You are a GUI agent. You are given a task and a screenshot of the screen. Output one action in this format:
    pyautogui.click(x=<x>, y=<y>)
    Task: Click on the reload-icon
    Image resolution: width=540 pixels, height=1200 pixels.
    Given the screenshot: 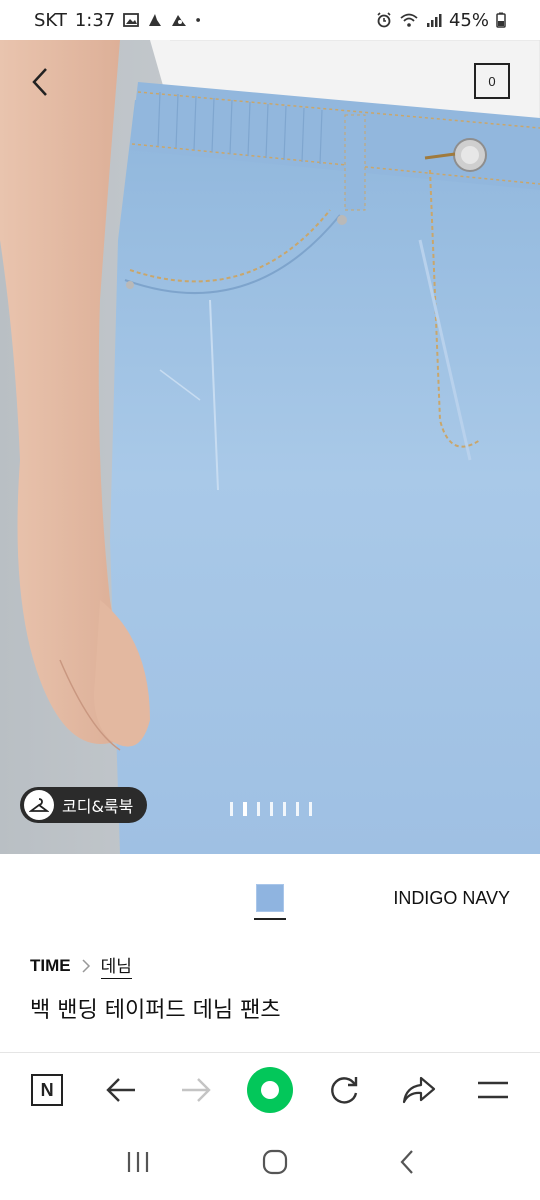 What is the action you would take?
    pyautogui.click(x=344, y=1090)
    